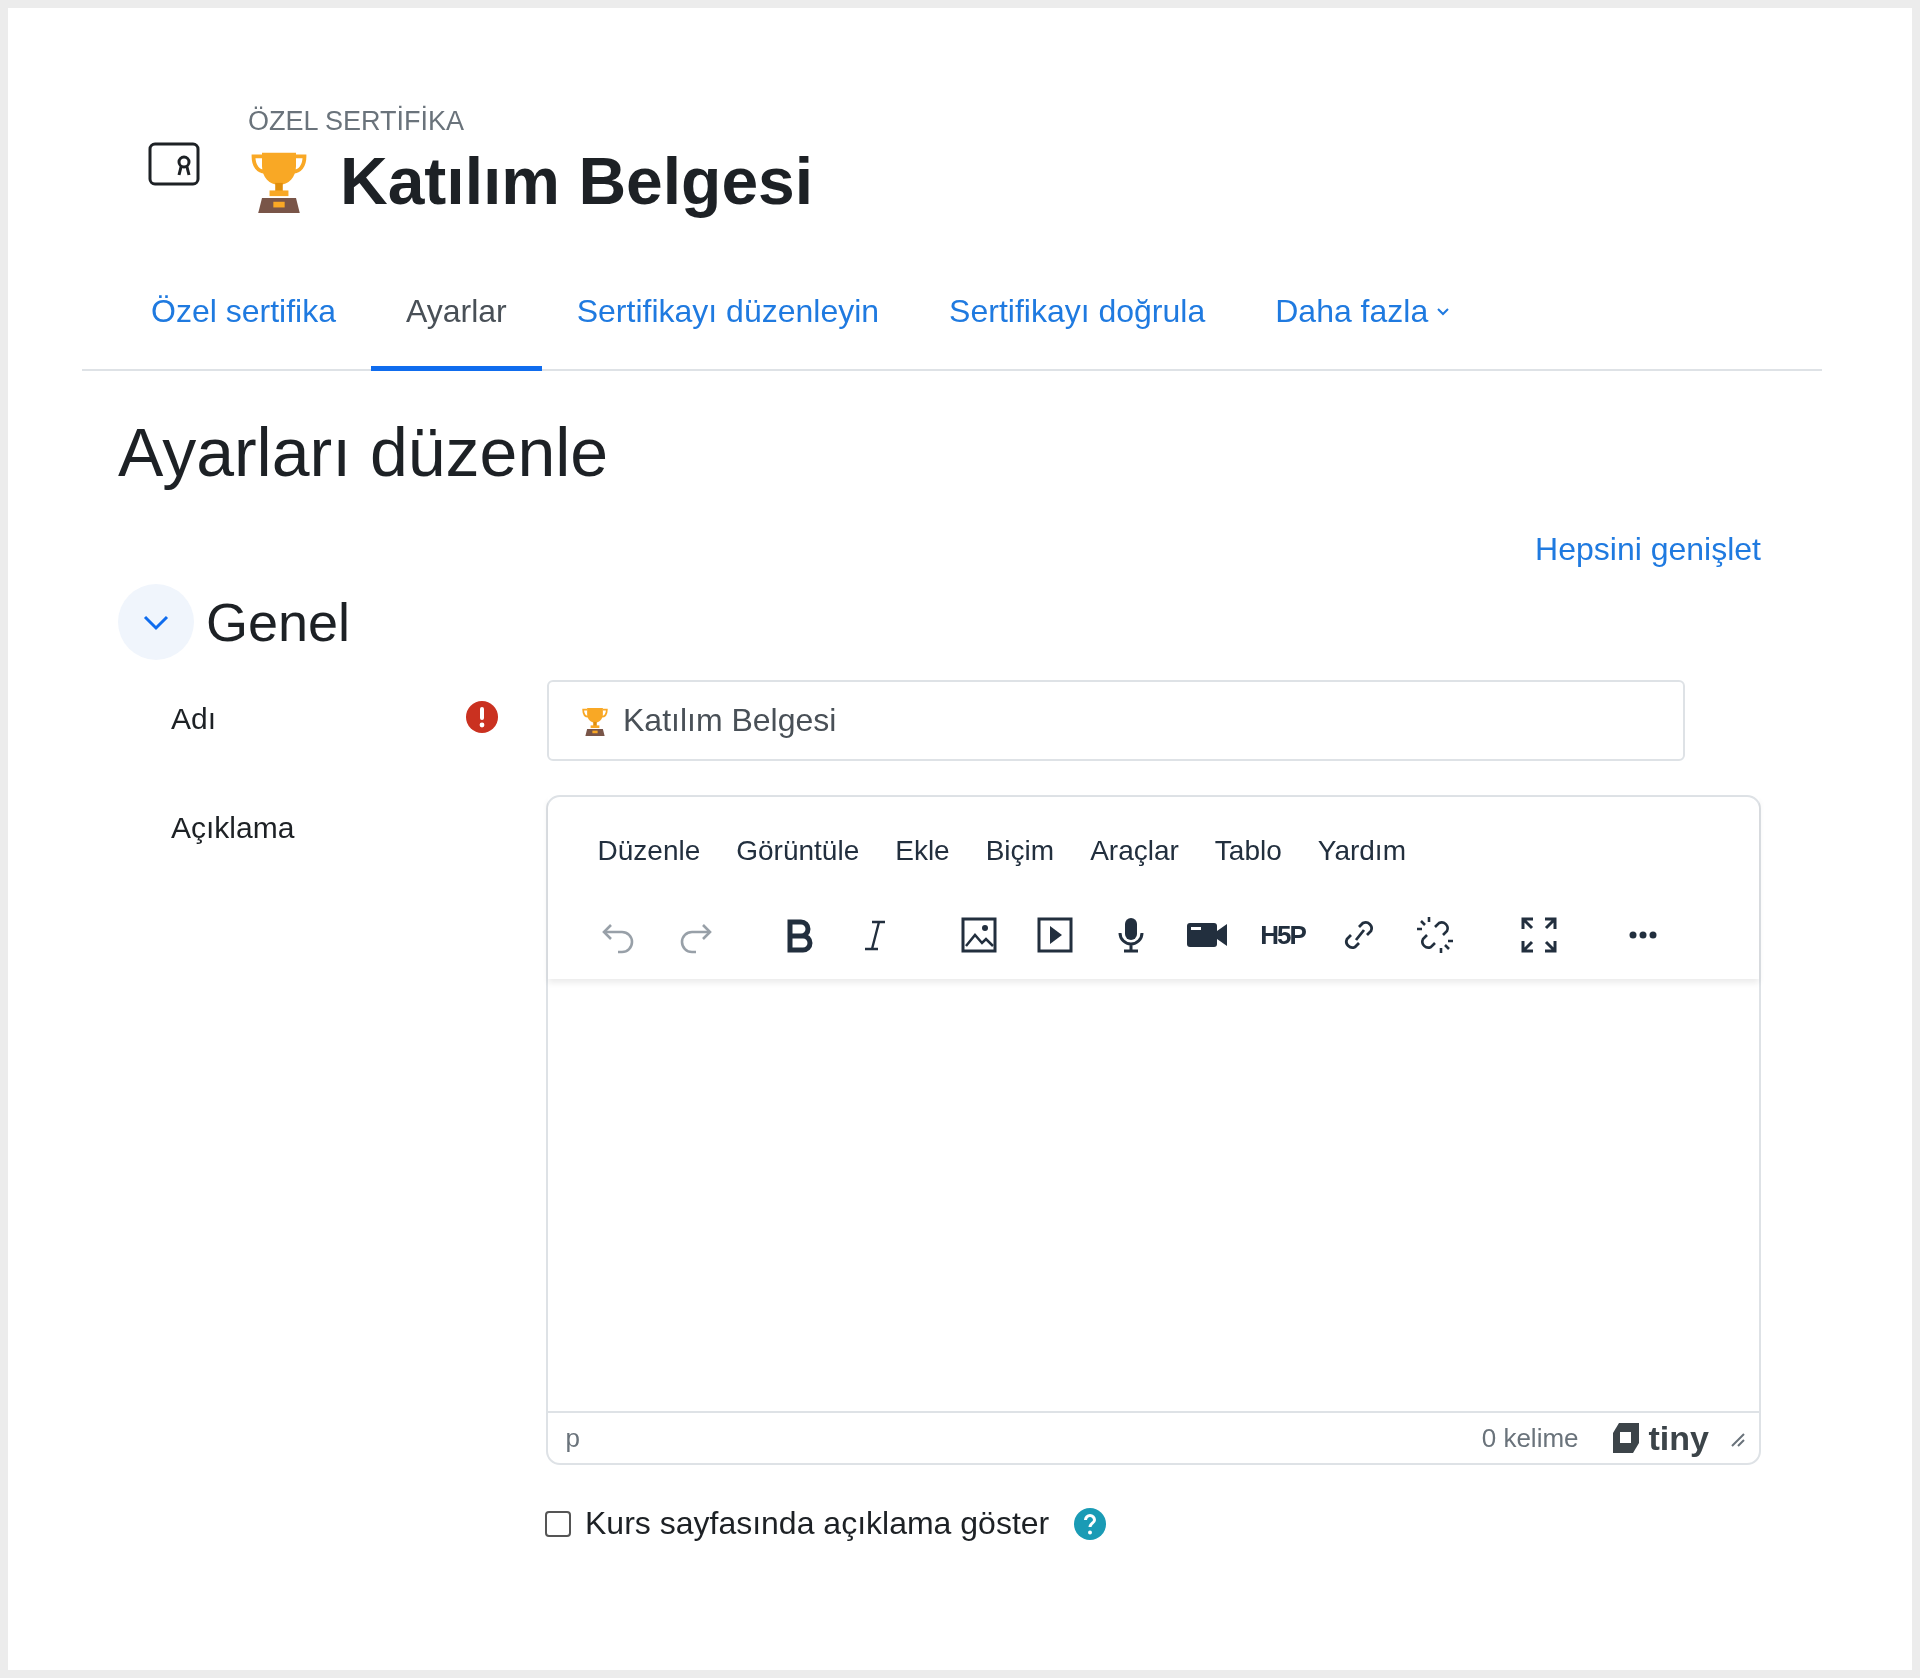 The height and width of the screenshot is (1678, 1920). I want to click on nav-tab: Sertifikayı düzenleyin, so click(728, 319).